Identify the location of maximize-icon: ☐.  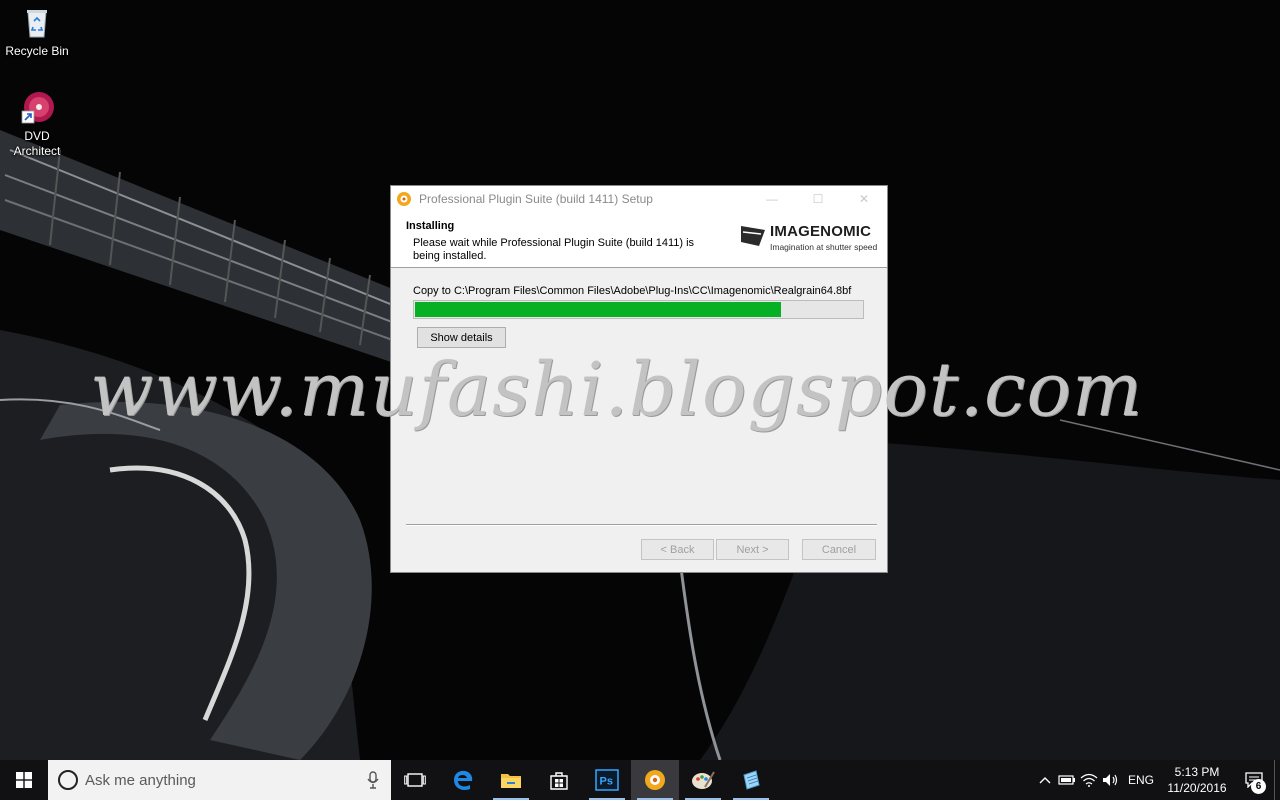
(818, 199).